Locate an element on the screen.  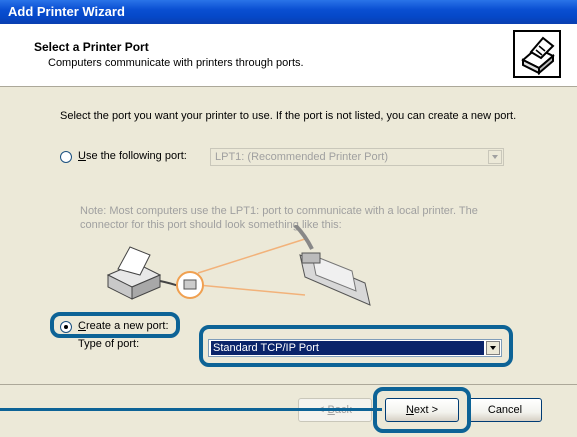
type-of-port-label: Type of port: is located at coordinates (109, 344).